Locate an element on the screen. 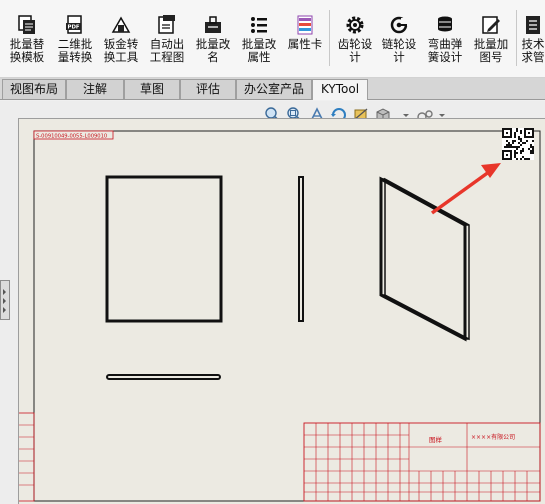 This screenshot has height=504, width=545. batch-add-drawing-number-button: 批量加 图号 is located at coordinates (491, 44).